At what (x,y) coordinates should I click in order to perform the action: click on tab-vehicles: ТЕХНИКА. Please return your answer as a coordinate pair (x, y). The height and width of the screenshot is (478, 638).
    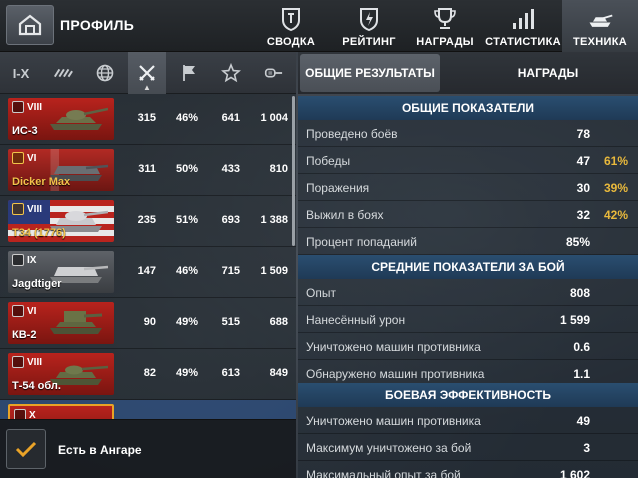
    Looking at the image, I should click on (600, 26).